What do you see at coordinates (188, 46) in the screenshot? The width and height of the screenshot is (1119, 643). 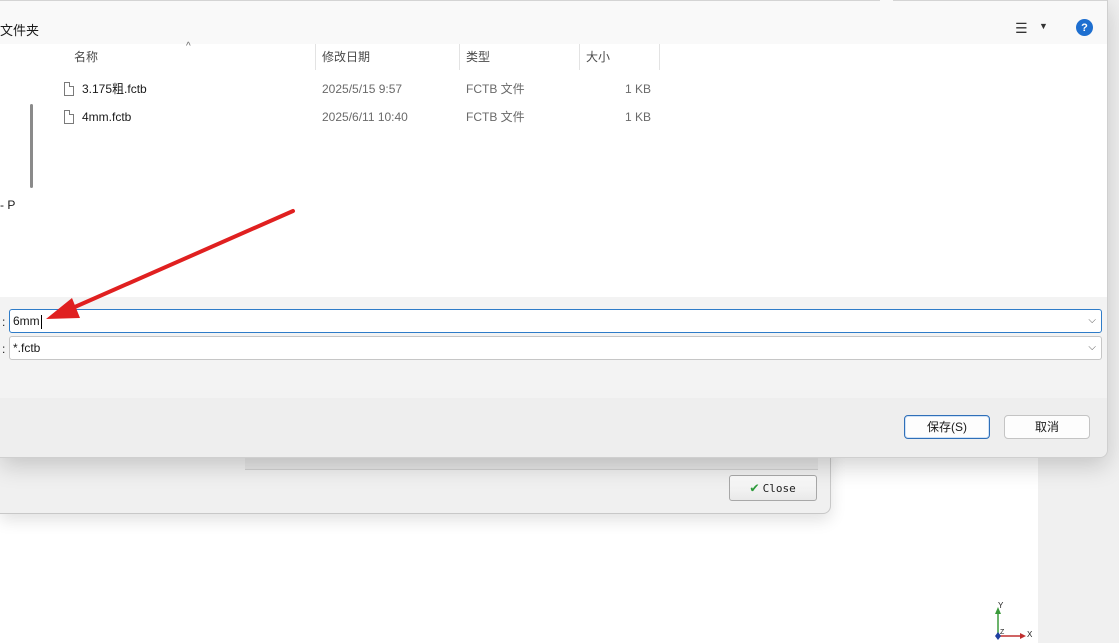 I see `sort-ascending-icon: ^` at bounding box center [188, 46].